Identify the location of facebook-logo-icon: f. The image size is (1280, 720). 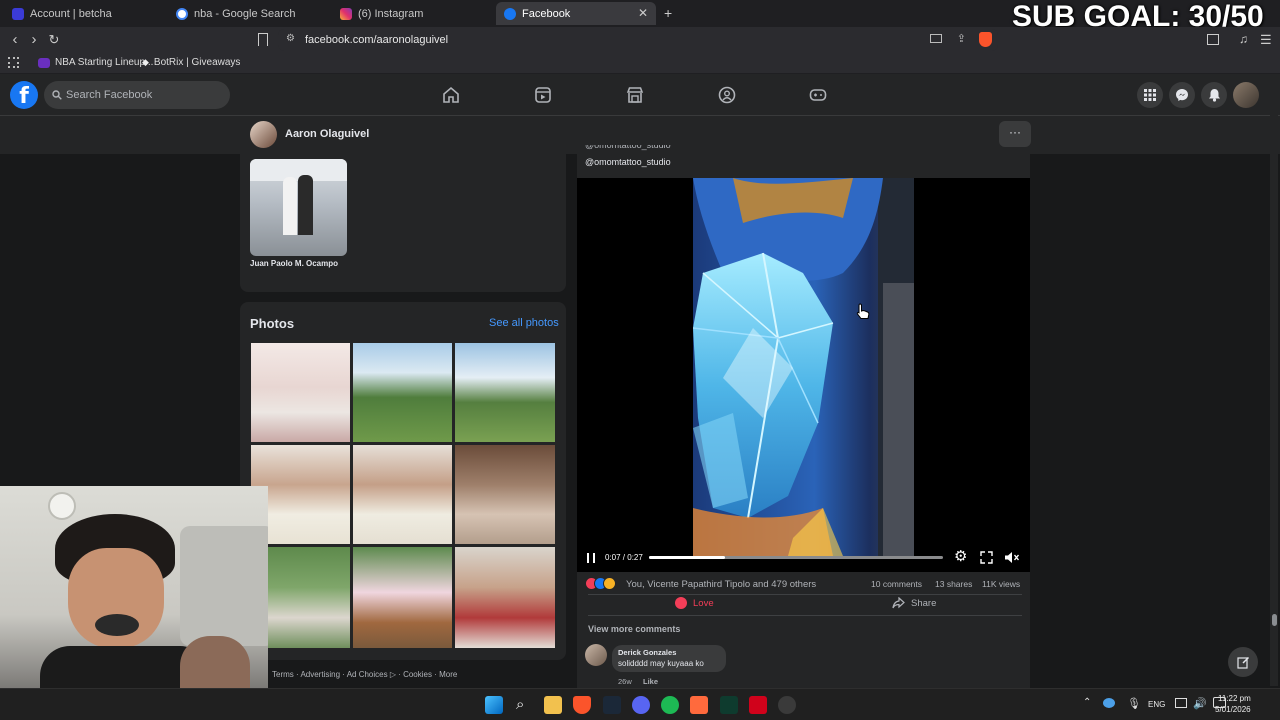
(24, 95).